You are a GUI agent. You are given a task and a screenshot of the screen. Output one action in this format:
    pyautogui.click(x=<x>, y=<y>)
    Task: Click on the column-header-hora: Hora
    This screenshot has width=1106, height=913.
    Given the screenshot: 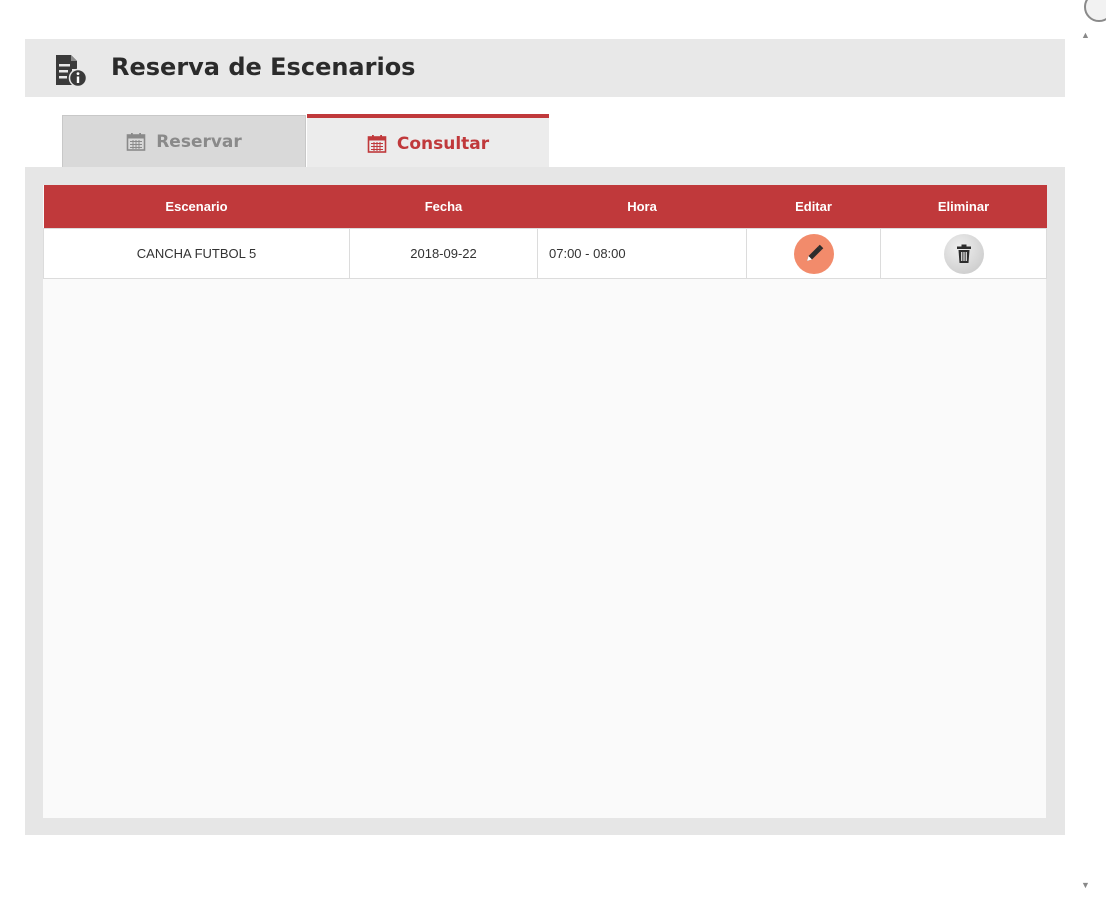 What is the action you would take?
    pyautogui.click(x=642, y=207)
    